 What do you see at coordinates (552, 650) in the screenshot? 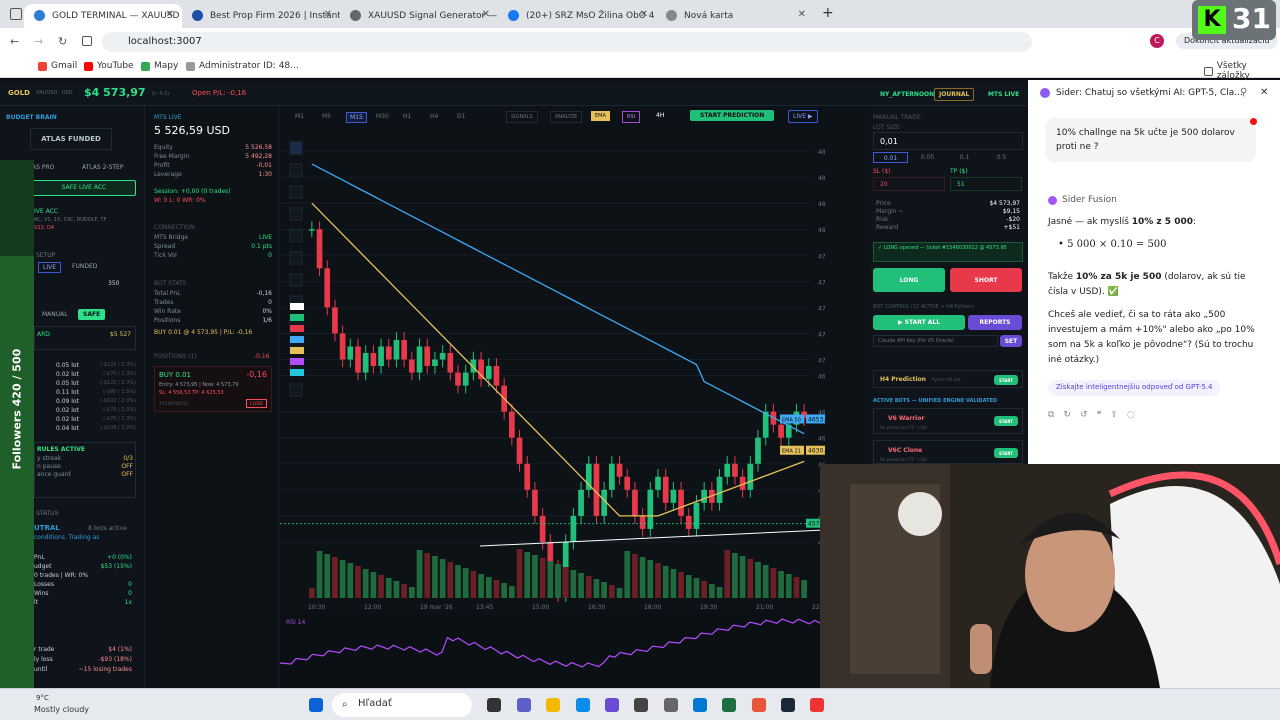
I see `rsi-pane` at bounding box center [552, 650].